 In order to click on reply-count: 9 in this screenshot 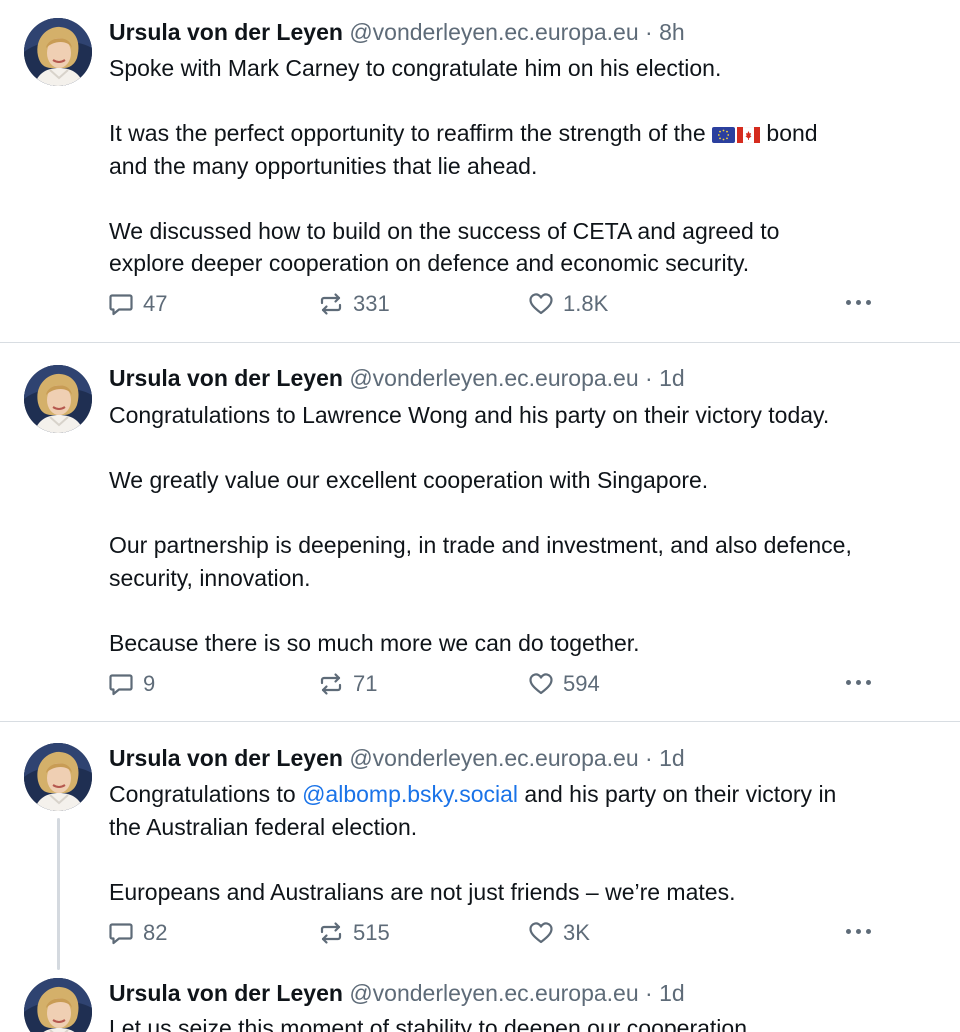, I will do `click(149, 683)`.